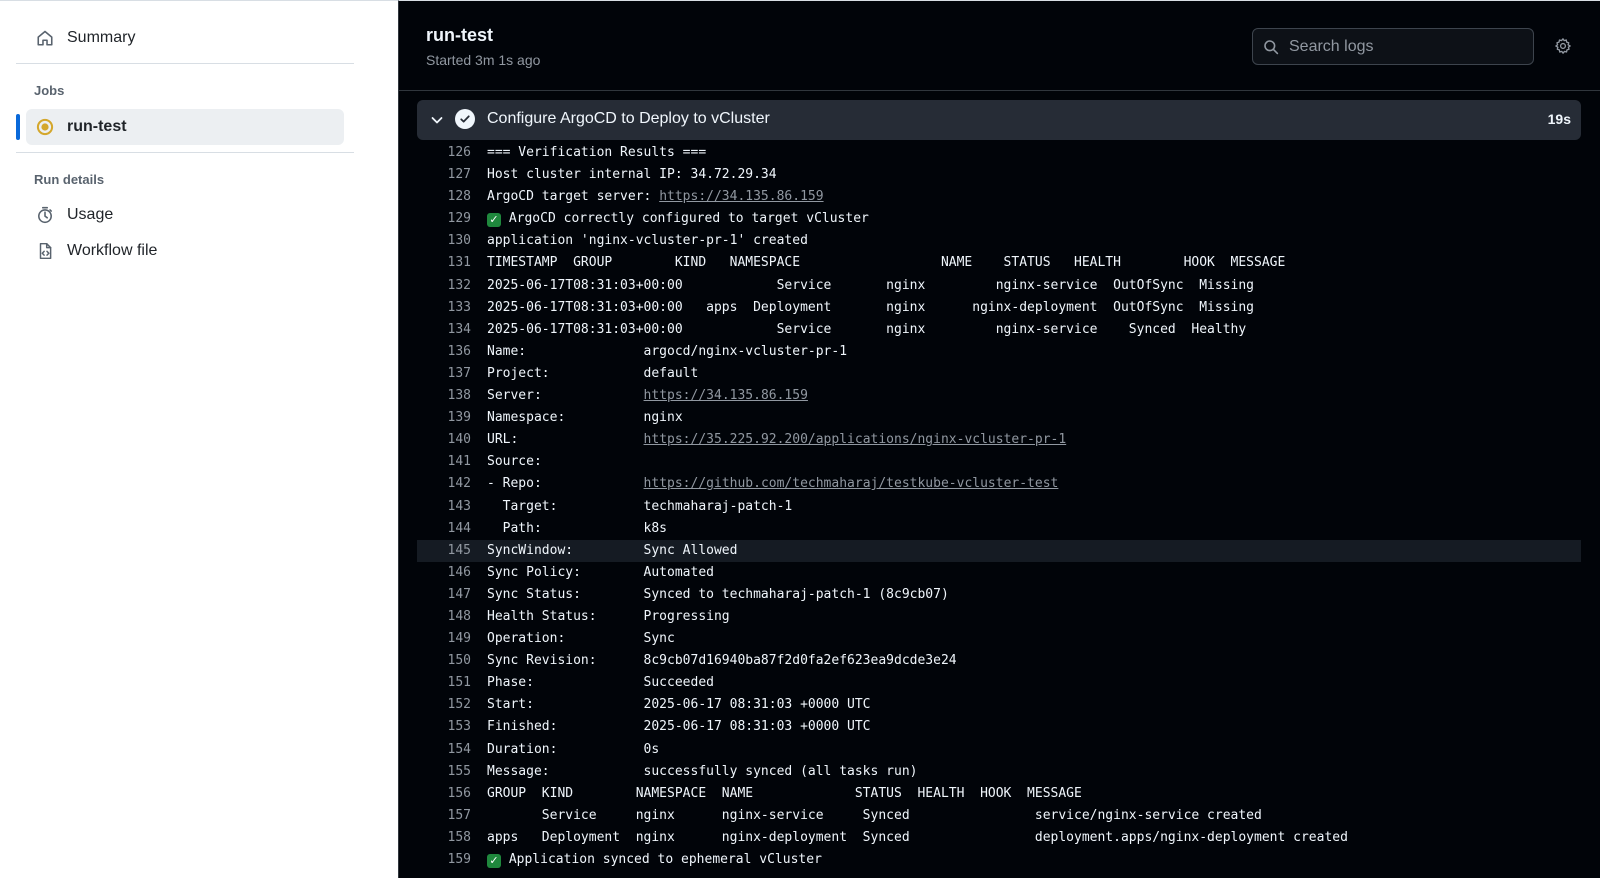 The width and height of the screenshot is (1600, 878). Describe the element at coordinates (444, 197) in the screenshot. I see `line-number: 128` at that location.